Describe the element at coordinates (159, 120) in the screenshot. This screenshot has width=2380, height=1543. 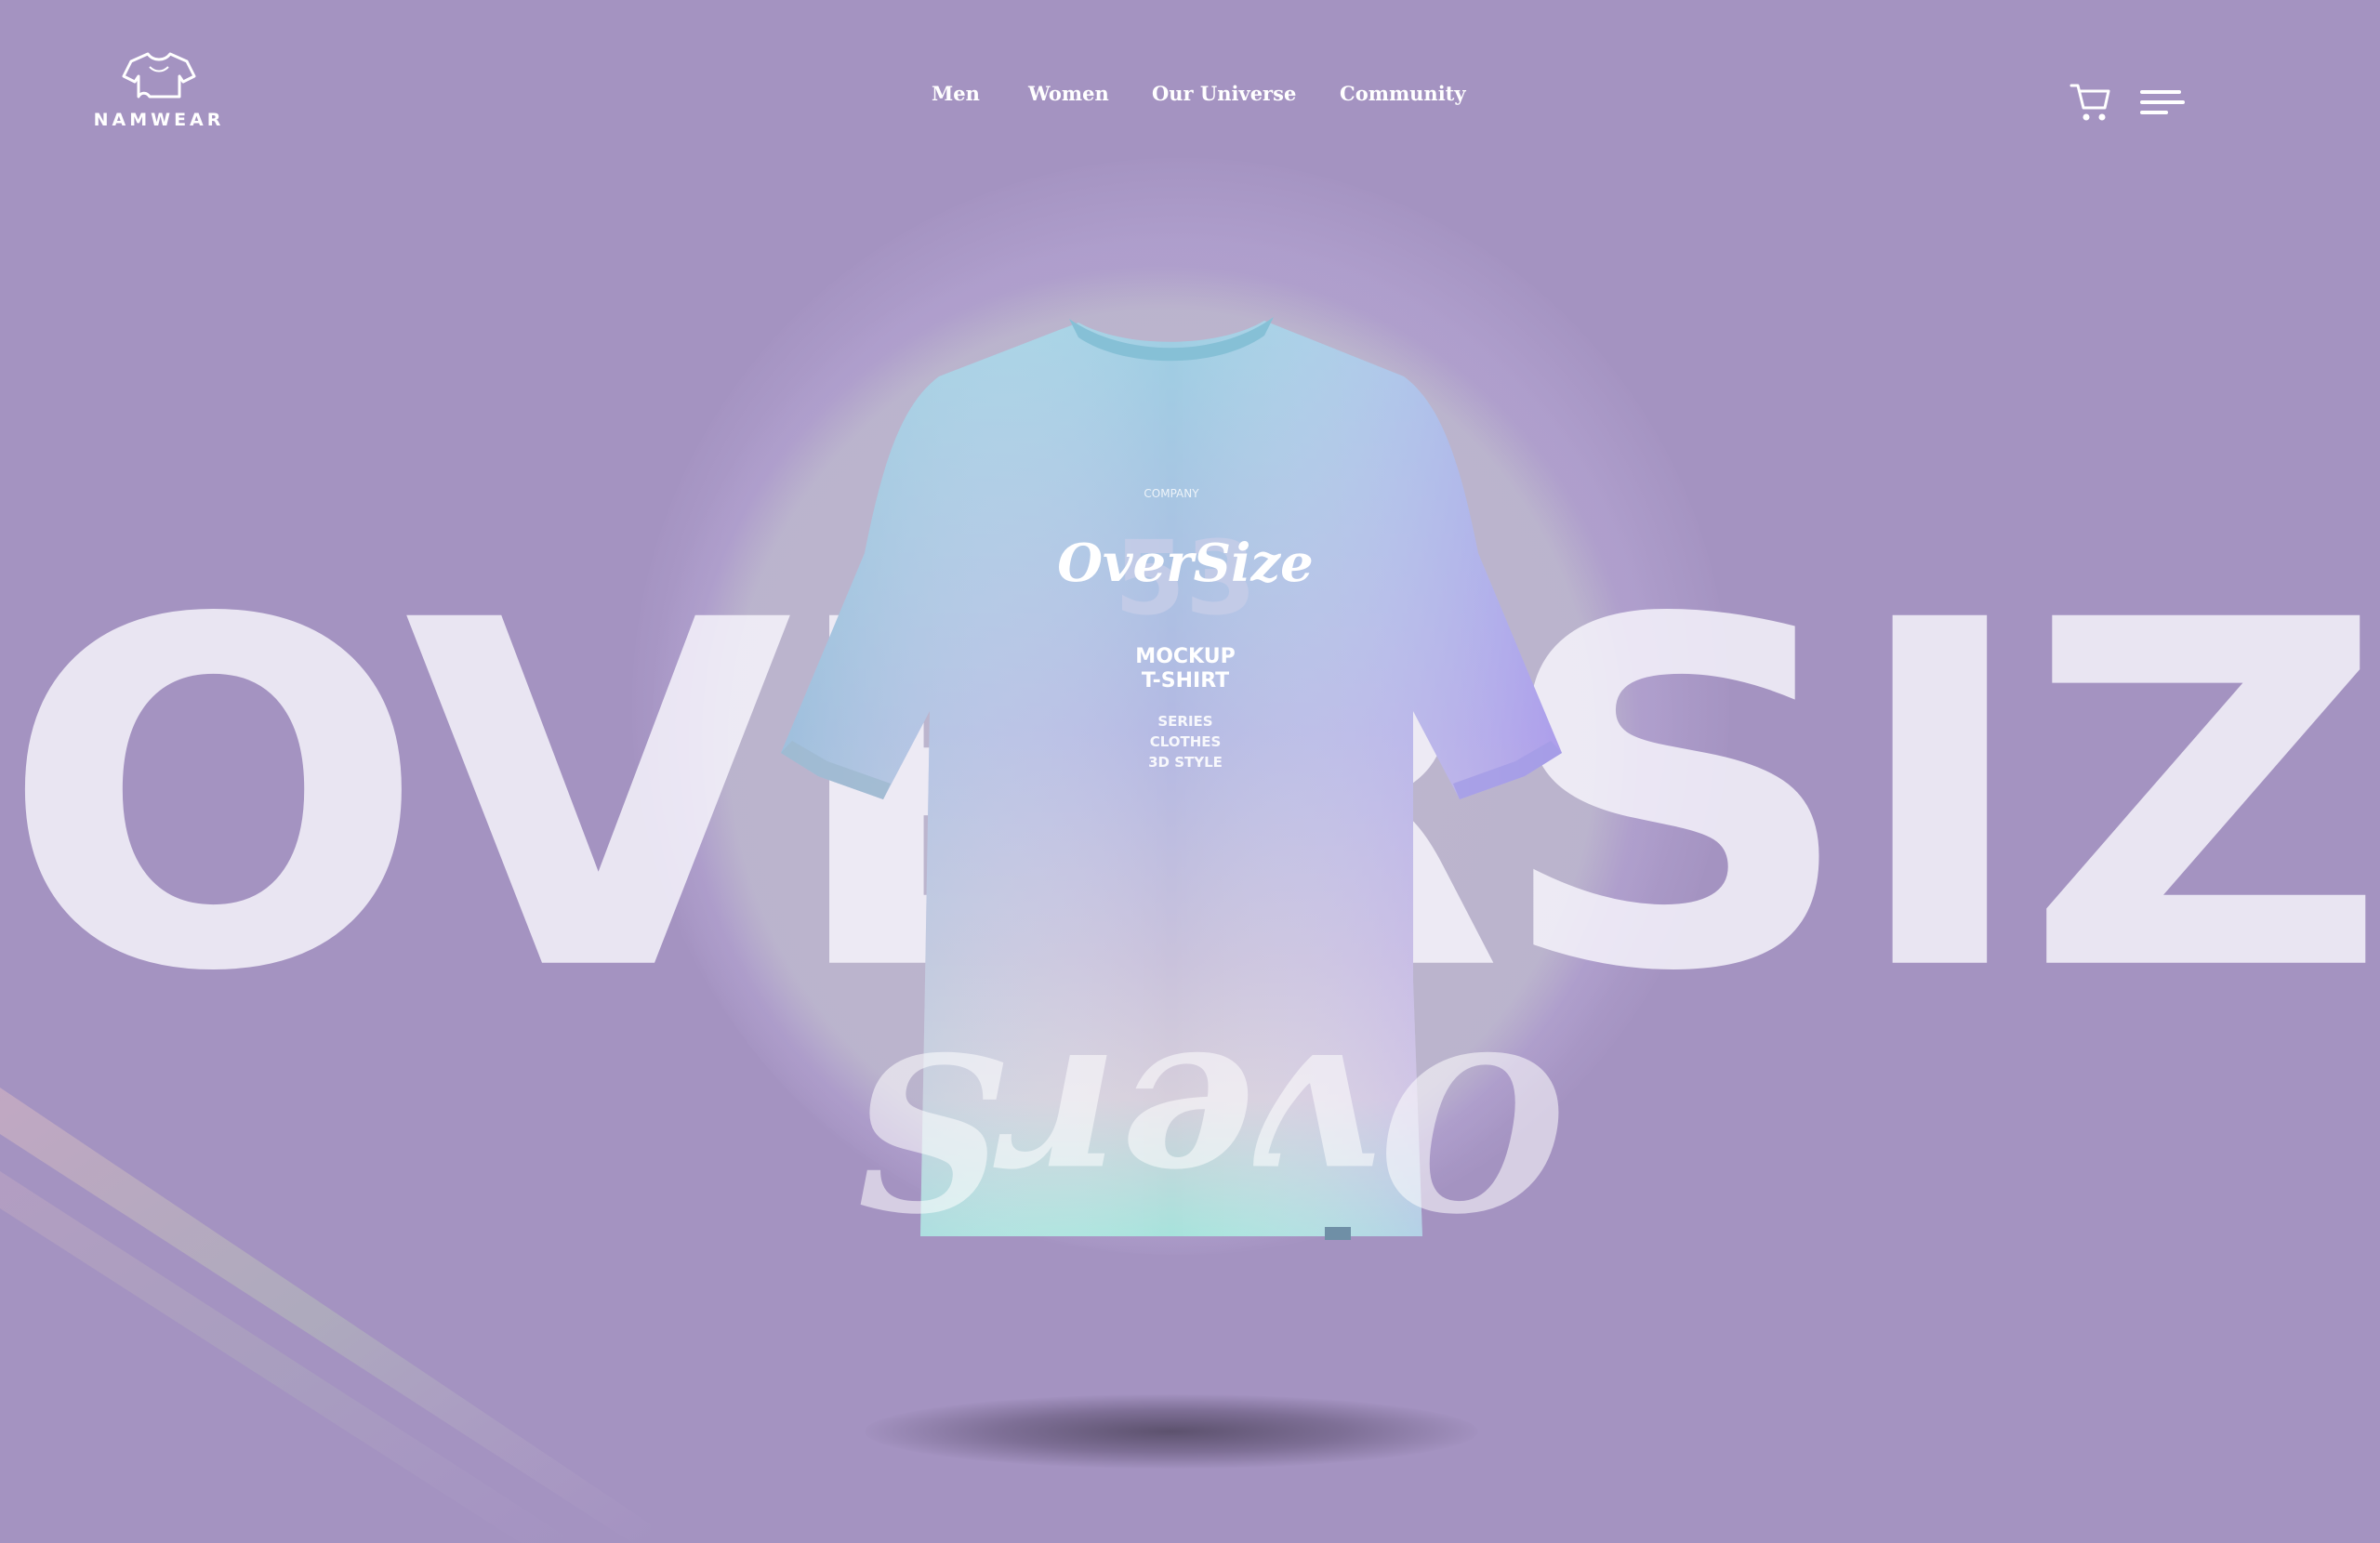
I see `brand-name: NAMWEAR` at that location.